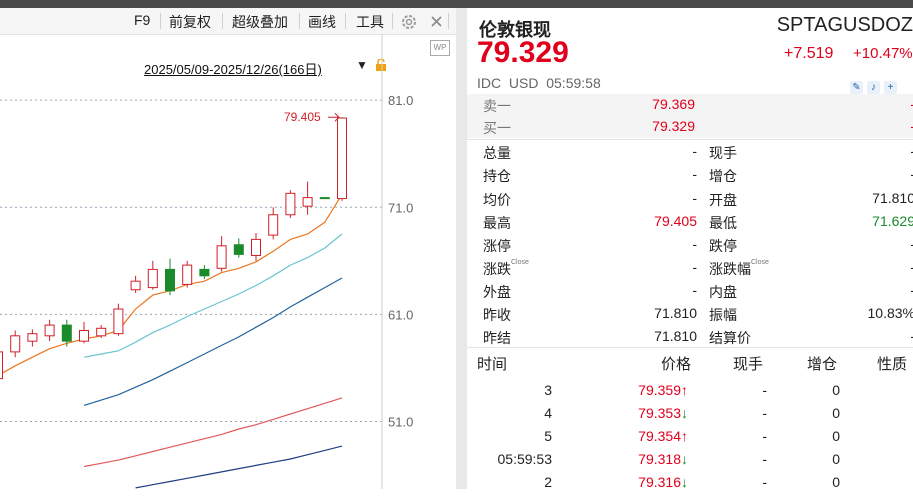 The height and width of the screenshot is (496, 913). What do you see at coordinates (497, 176) in the screenshot?
I see `stats-label: 持仓` at bounding box center [497, 176].